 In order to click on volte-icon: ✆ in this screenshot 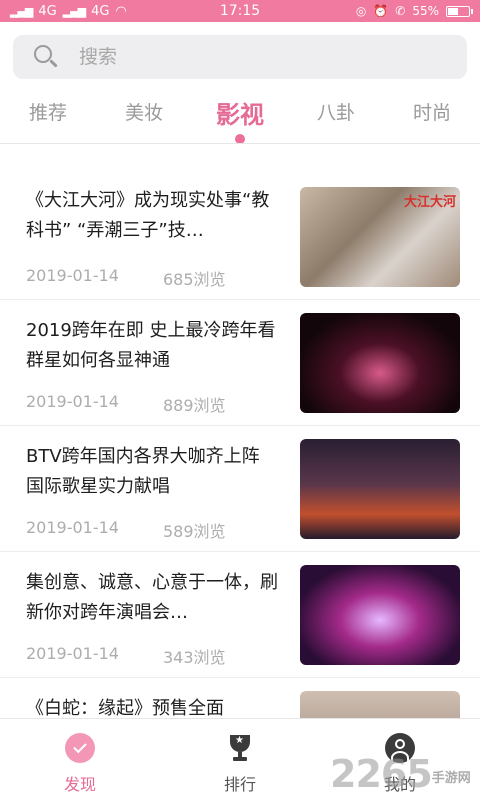, I will do `click(400, 11)`.